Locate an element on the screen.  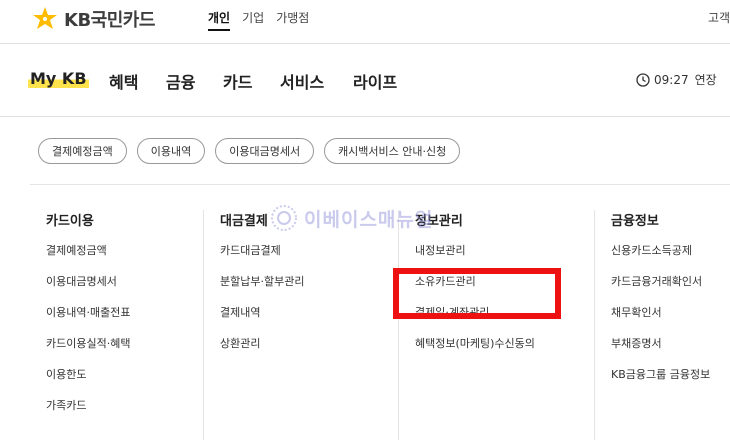
menu-link: 가족카드 is located at coordinates (88, 413).